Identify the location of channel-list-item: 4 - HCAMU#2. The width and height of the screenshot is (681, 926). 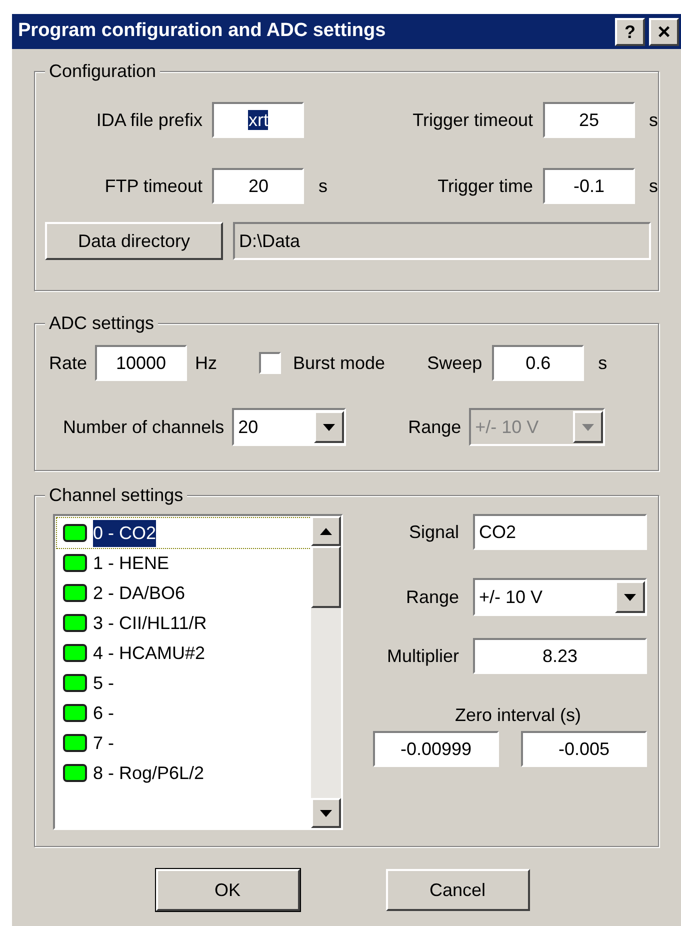
(184, 653).